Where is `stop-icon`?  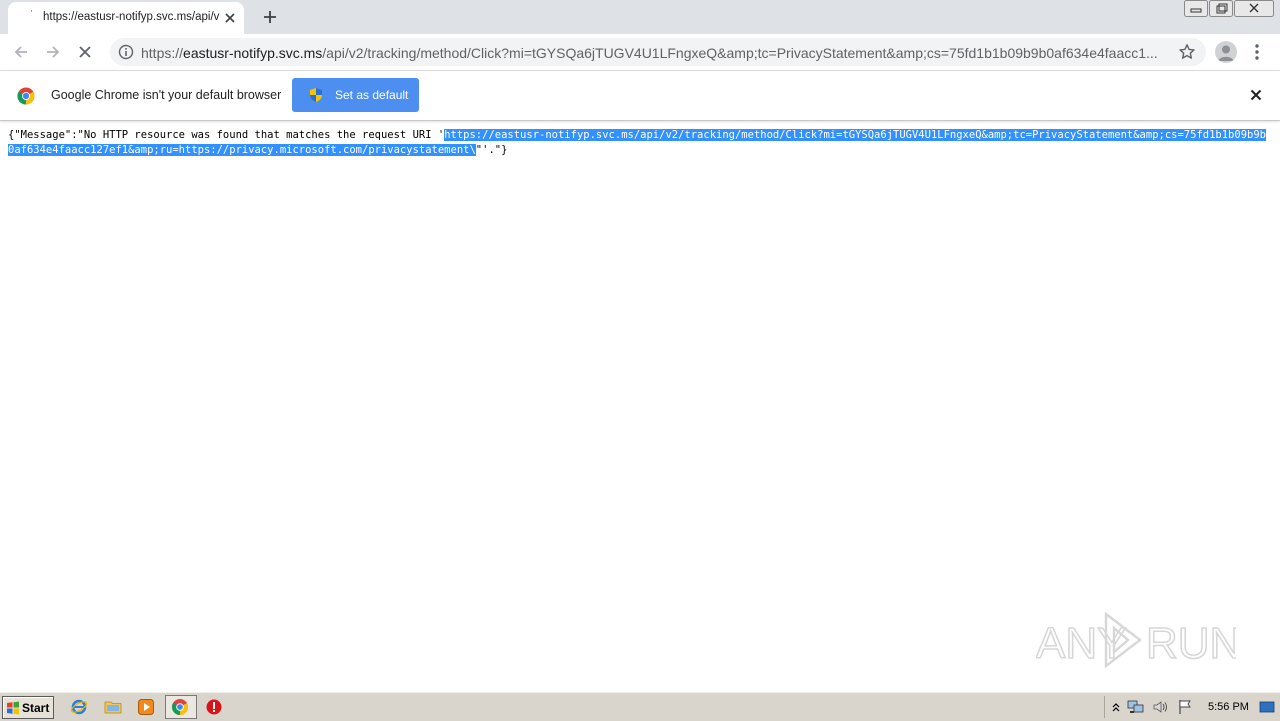 stop-icon is located at coordinates (214, 707).